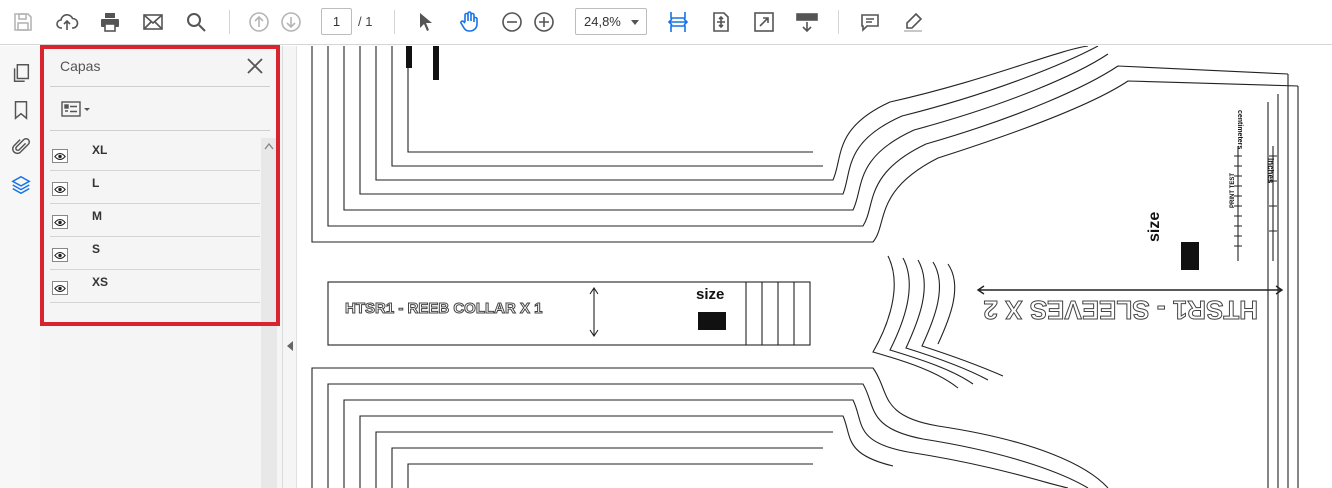 The image size is (1332, 488). Describe the element at coordinates (100, 150) in the screenshot. I see `layer-name: XL` at that location.